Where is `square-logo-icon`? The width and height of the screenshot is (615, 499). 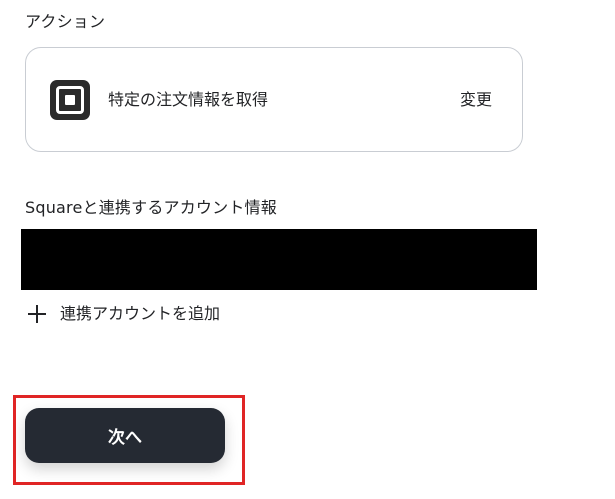
square-logo-icon is located at coordinates (70, 100).